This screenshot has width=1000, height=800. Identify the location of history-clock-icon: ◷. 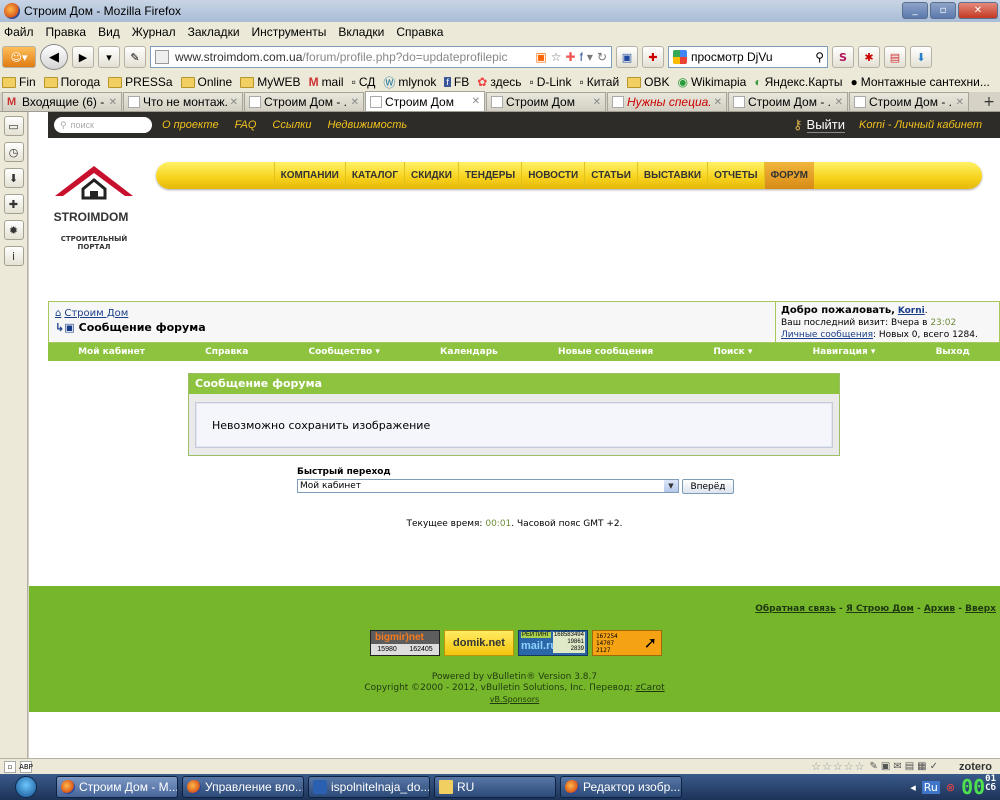
(13, 152).